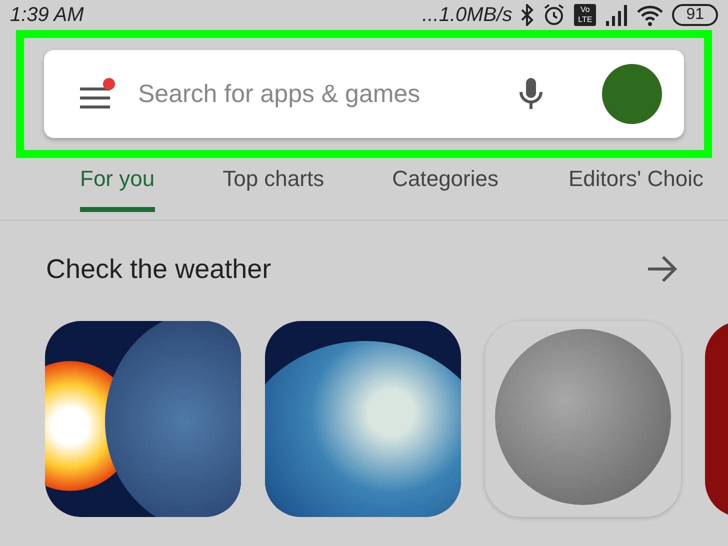 This screenshot has height=546, width=728. What do you see at coordinates (616, 15) in the screenshot?
I see `signal-icon` at bounding box center [616, 15].